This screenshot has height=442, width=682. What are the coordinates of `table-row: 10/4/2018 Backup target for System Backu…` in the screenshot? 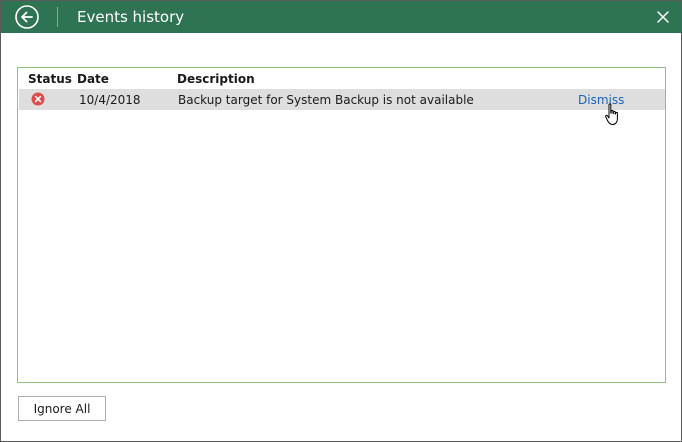 It's located at (342, 99).